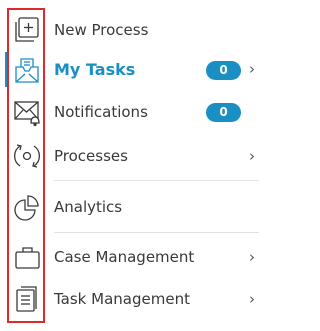  Describe the element at coordinates (88, 207) in the screenshot. I see `menu-item-label: Analytics` at that location.